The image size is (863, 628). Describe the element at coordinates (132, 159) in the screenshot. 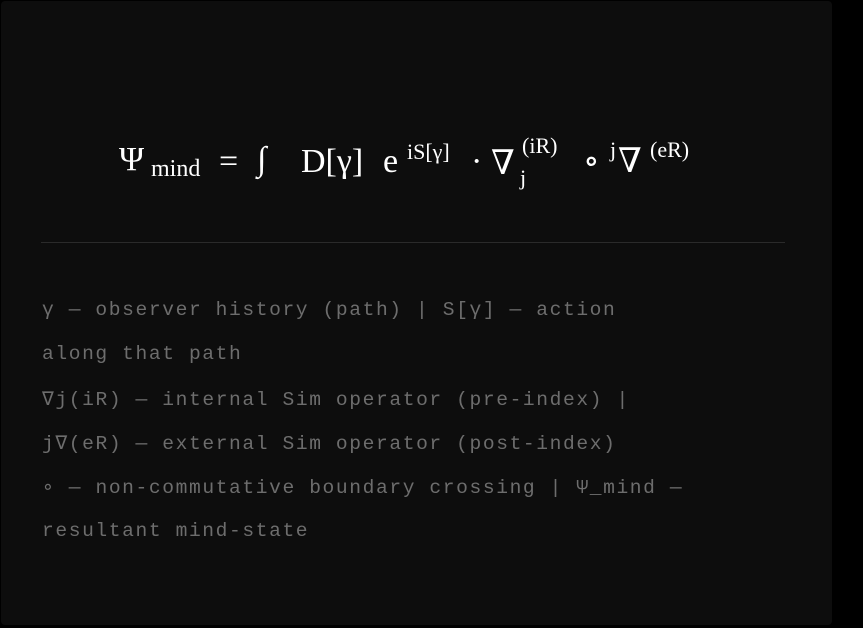

I see `psi-symbol: Ψ` at that location.